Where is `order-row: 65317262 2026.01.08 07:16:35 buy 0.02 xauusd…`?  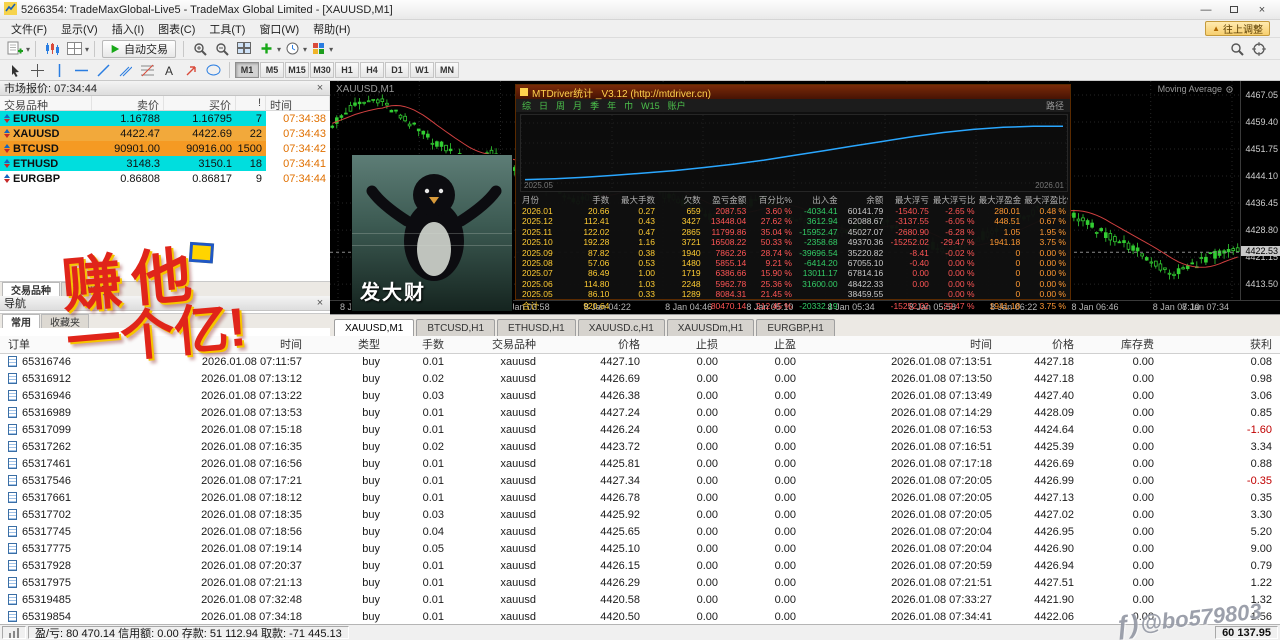
order-row: 65317262 2026.01.08 07:16:35 buy 0.02 xauusd… is located at coordinates (640, 446).